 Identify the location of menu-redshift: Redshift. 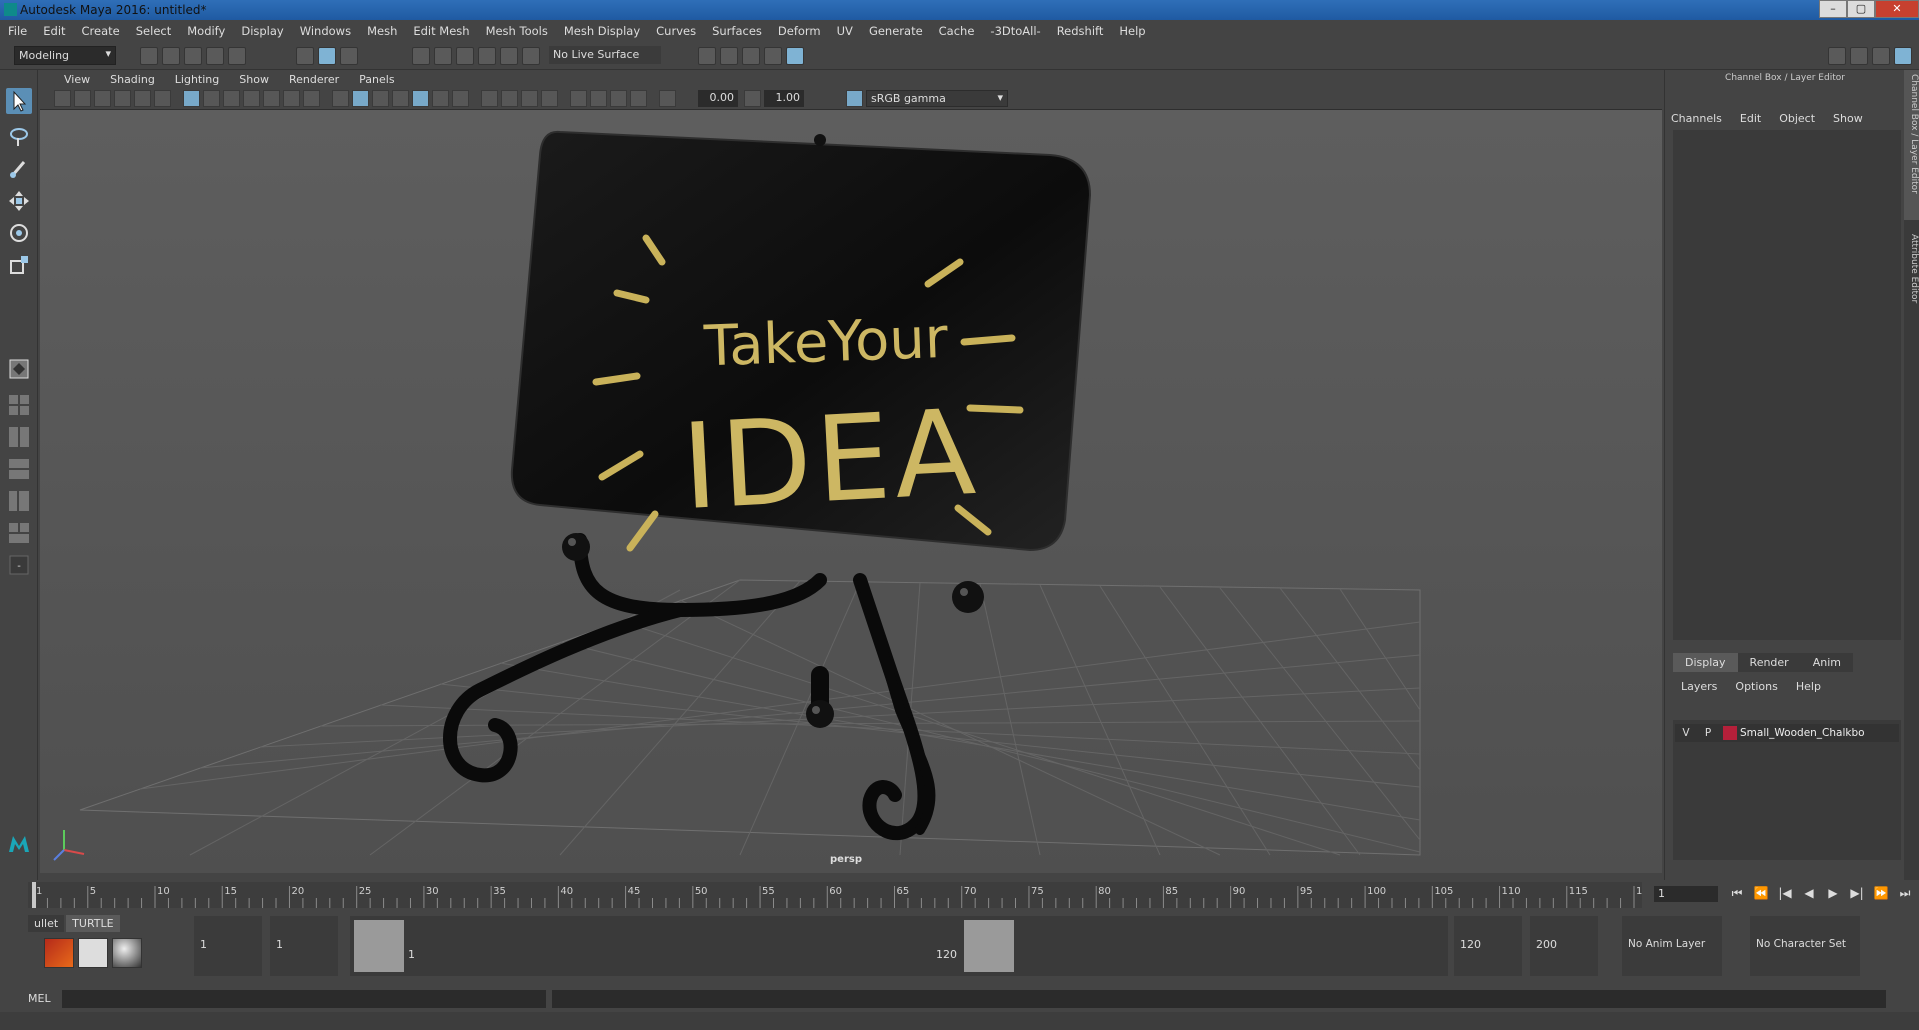
(1080, 31).